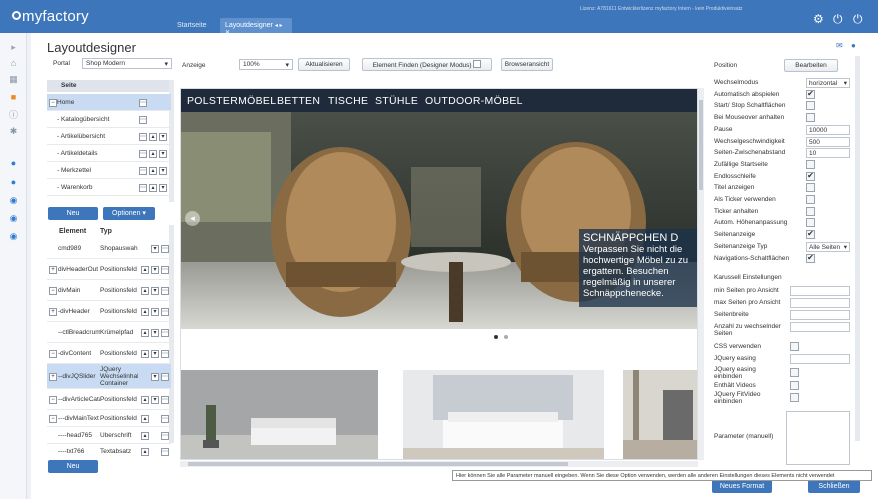  What do you see at coordinates (828, 129) in the screenshot?
I see `property-input: 10000` at bounding box center [828, 129].